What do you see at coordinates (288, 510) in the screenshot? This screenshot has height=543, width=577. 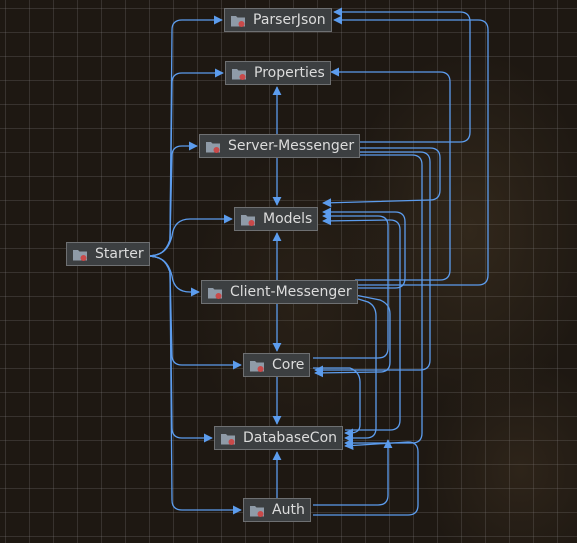 I see `module-label: Auth` at bounding box center [288, 510].